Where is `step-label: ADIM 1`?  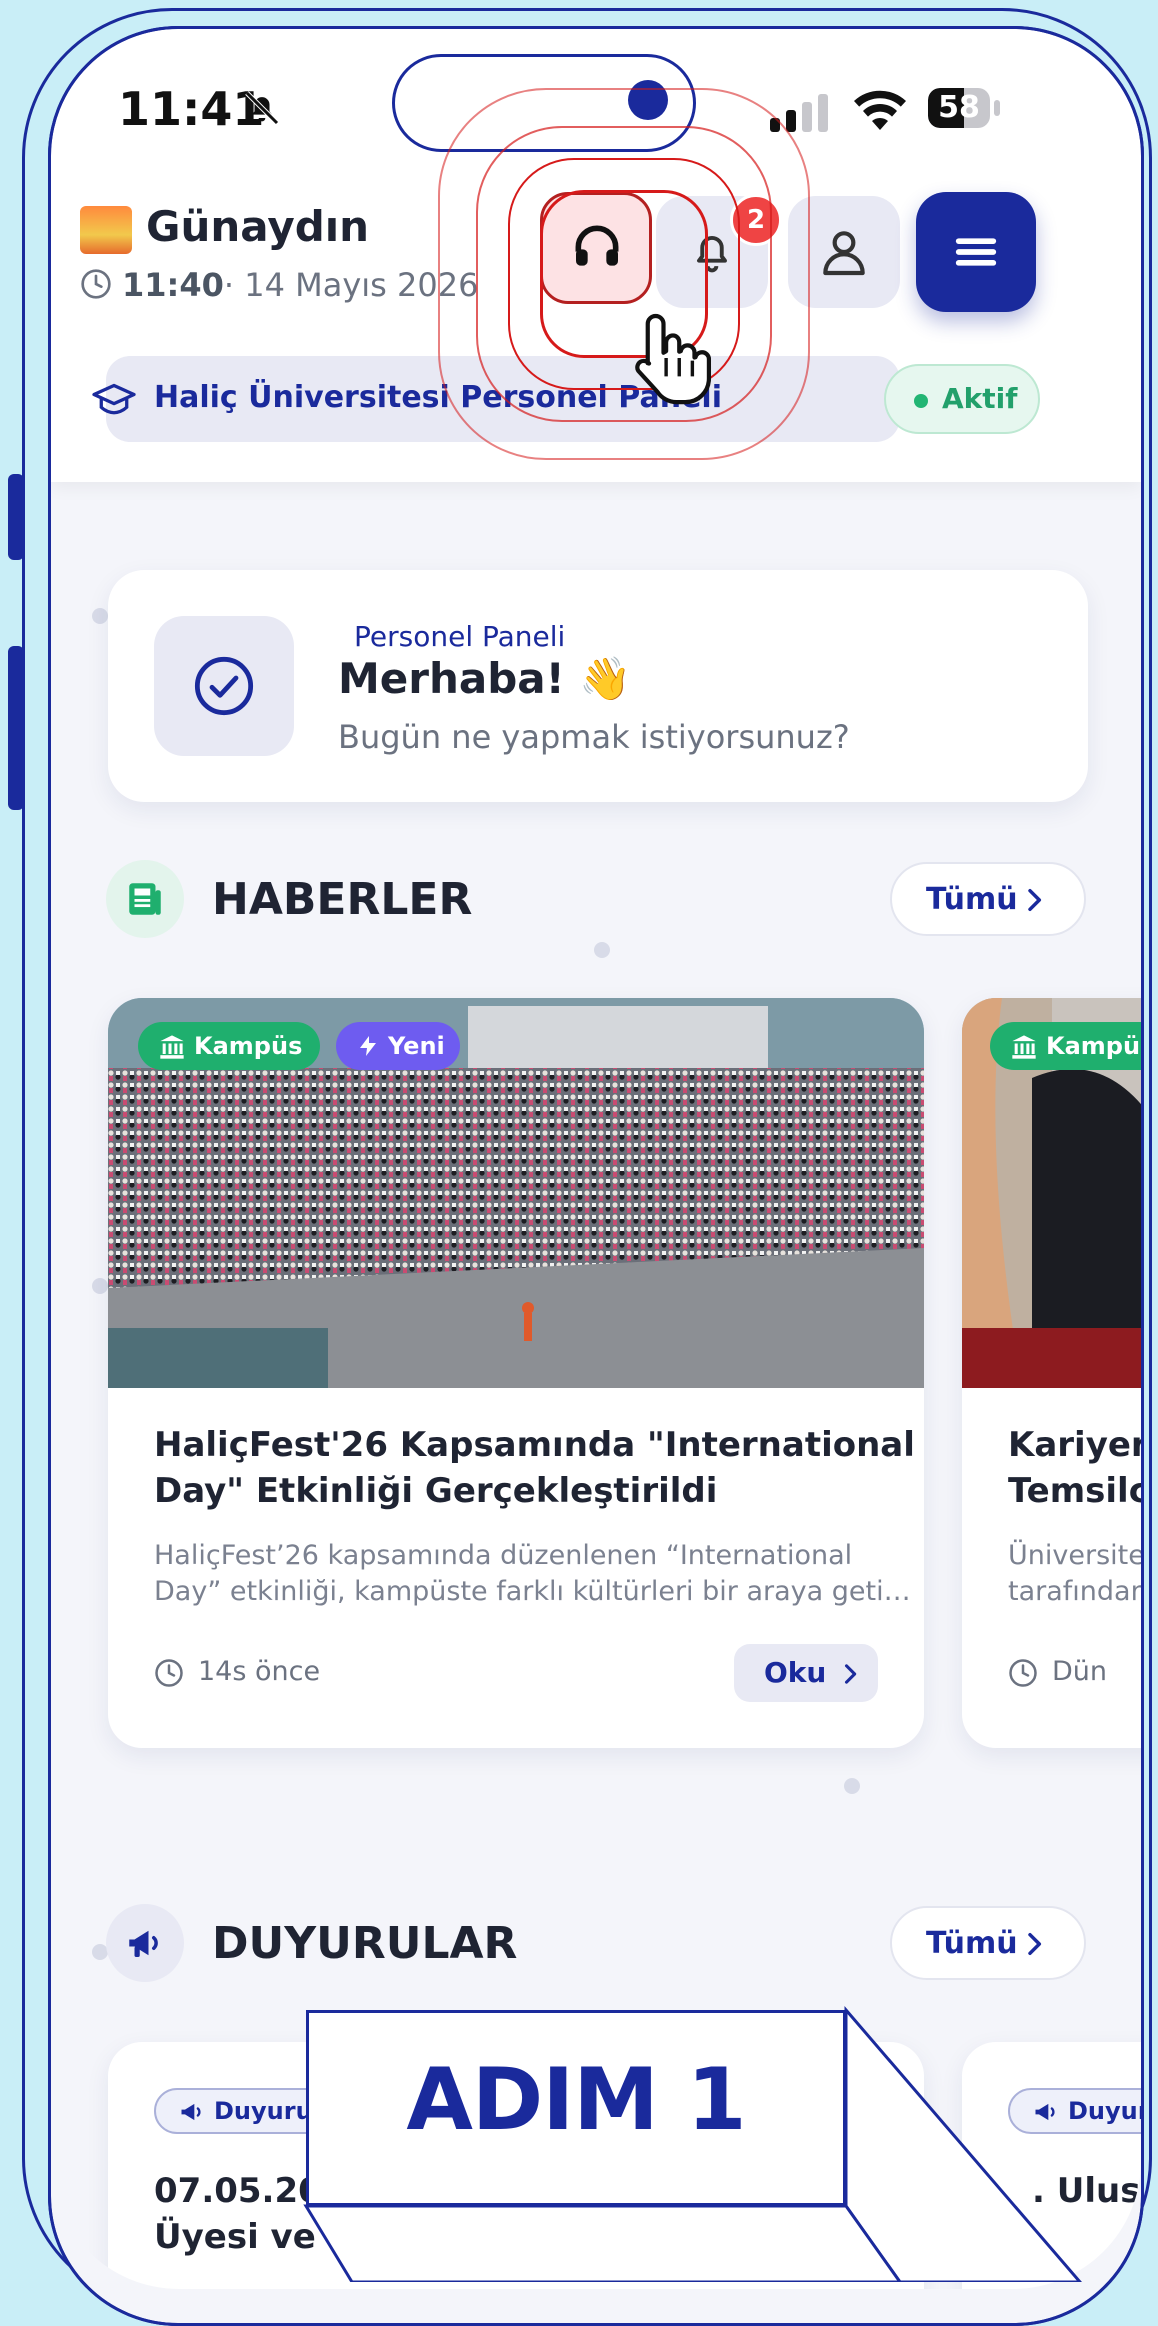
step-label: ADIM 1 is located at coordinates (576, 2100).